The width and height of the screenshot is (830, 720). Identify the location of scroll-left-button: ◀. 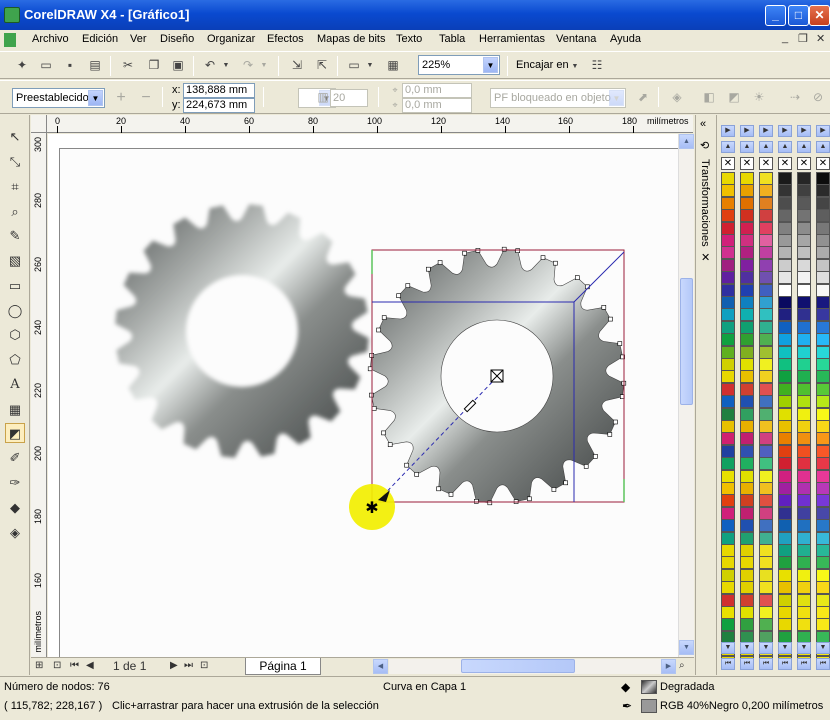
(380, 666).